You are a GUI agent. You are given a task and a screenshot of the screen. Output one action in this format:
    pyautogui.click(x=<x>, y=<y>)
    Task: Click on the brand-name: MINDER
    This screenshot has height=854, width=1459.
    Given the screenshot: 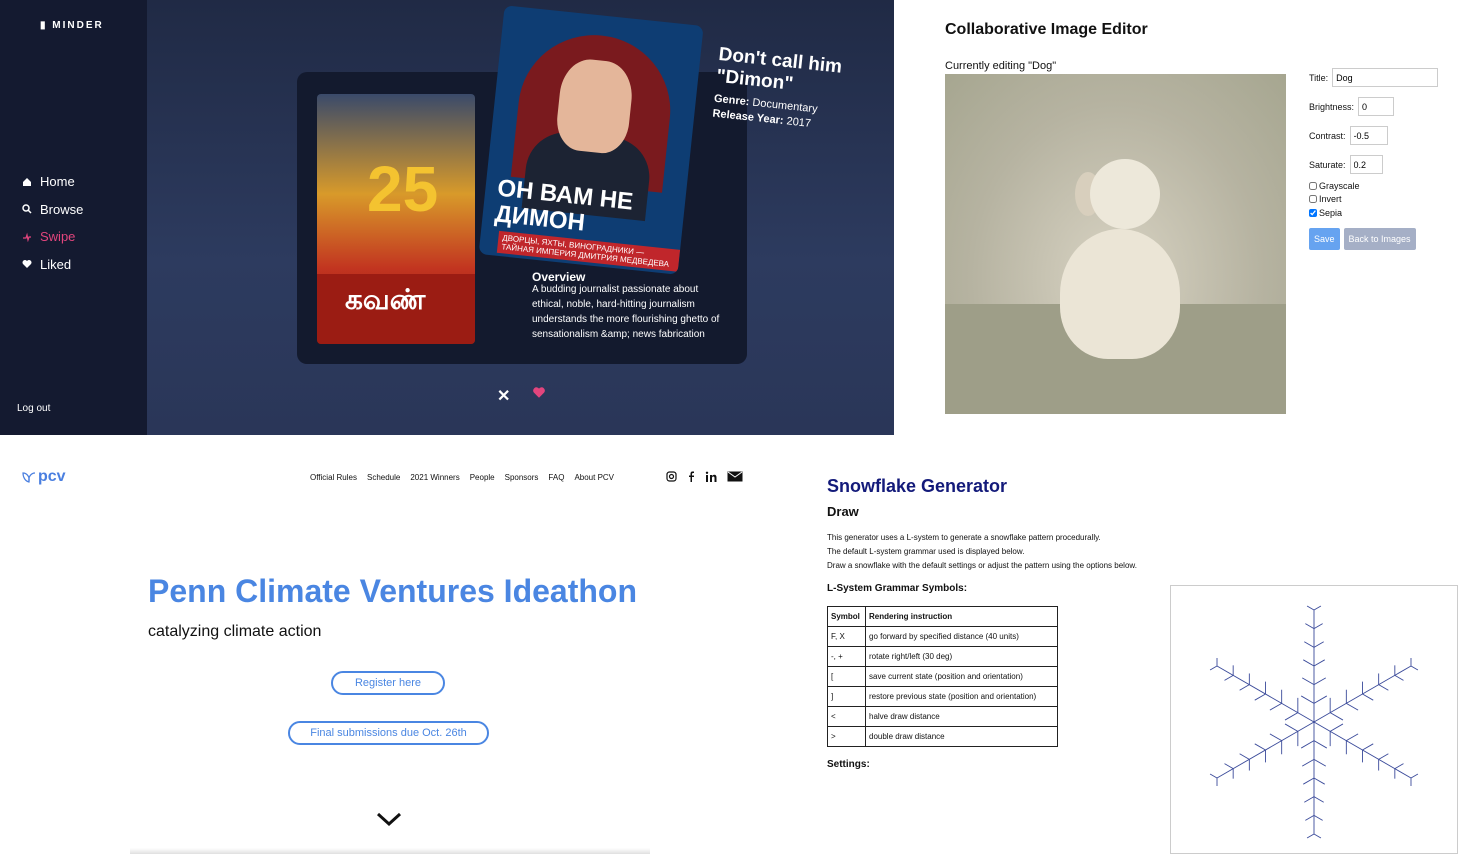 What is the action you would take?
    pyautogui.click(x=78, y=25)
    